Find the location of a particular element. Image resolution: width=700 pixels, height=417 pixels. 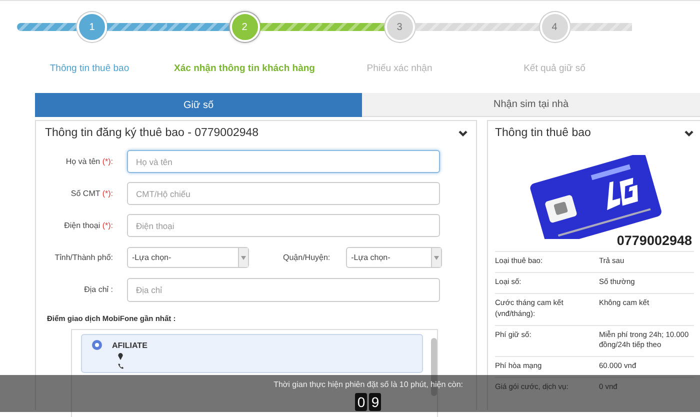

field-label: Số CMT (*): is located at coordinates (91, 193).